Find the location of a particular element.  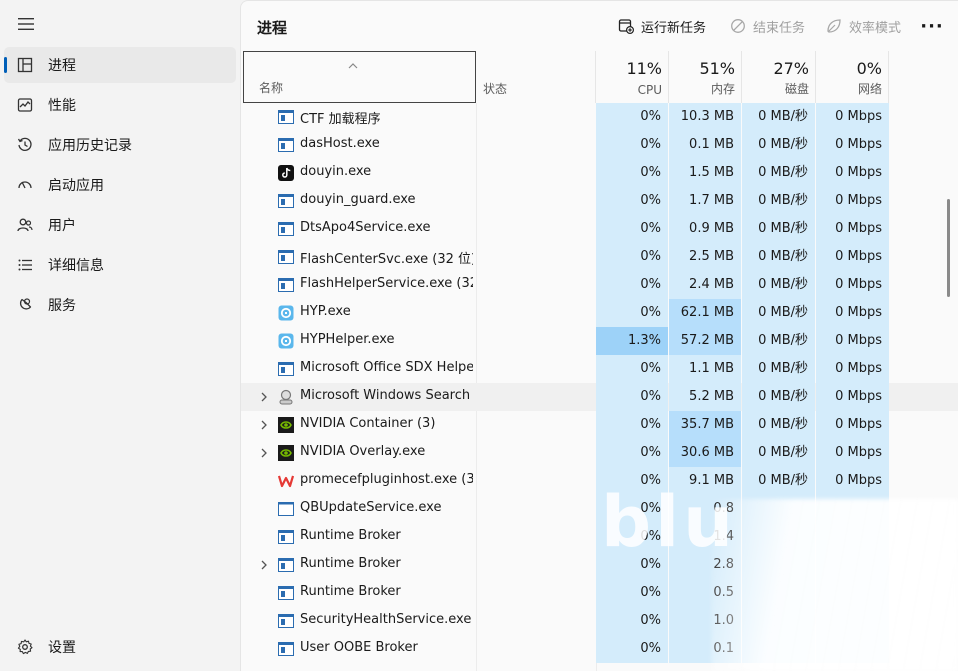

nav-item-settings: 设置 is located at coordinates (120, 647).